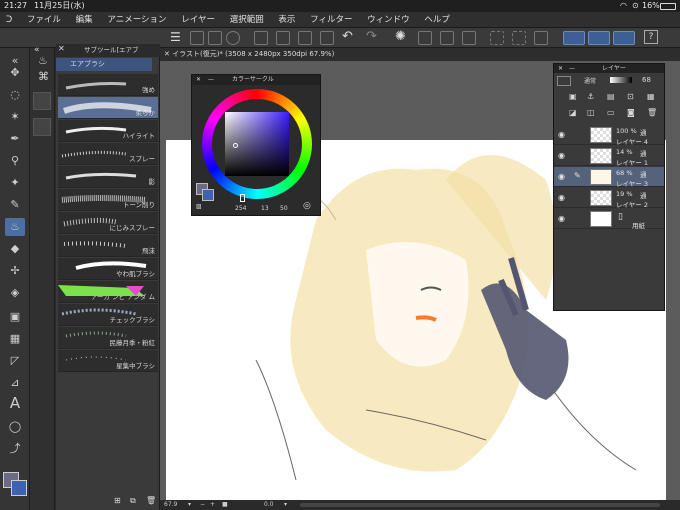 This screenshot has width=680, height=510. I want to click on new-file-icon, so click(197, 38).